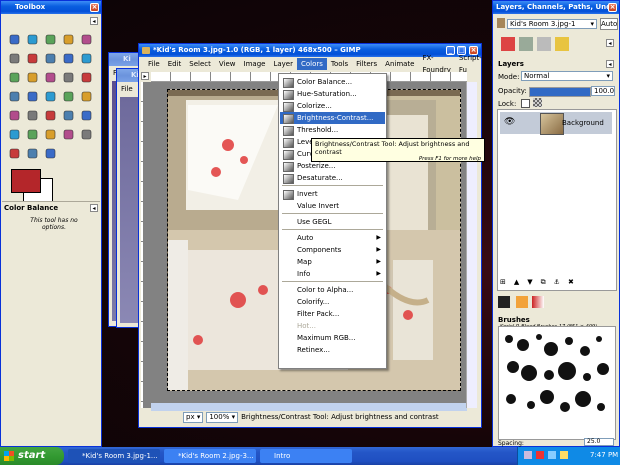 This screenshot has width=620, height=465. What do you see at coordinates (540, 455) in the screenshot?
I see `security-icon` at bounding box center [540, 455].